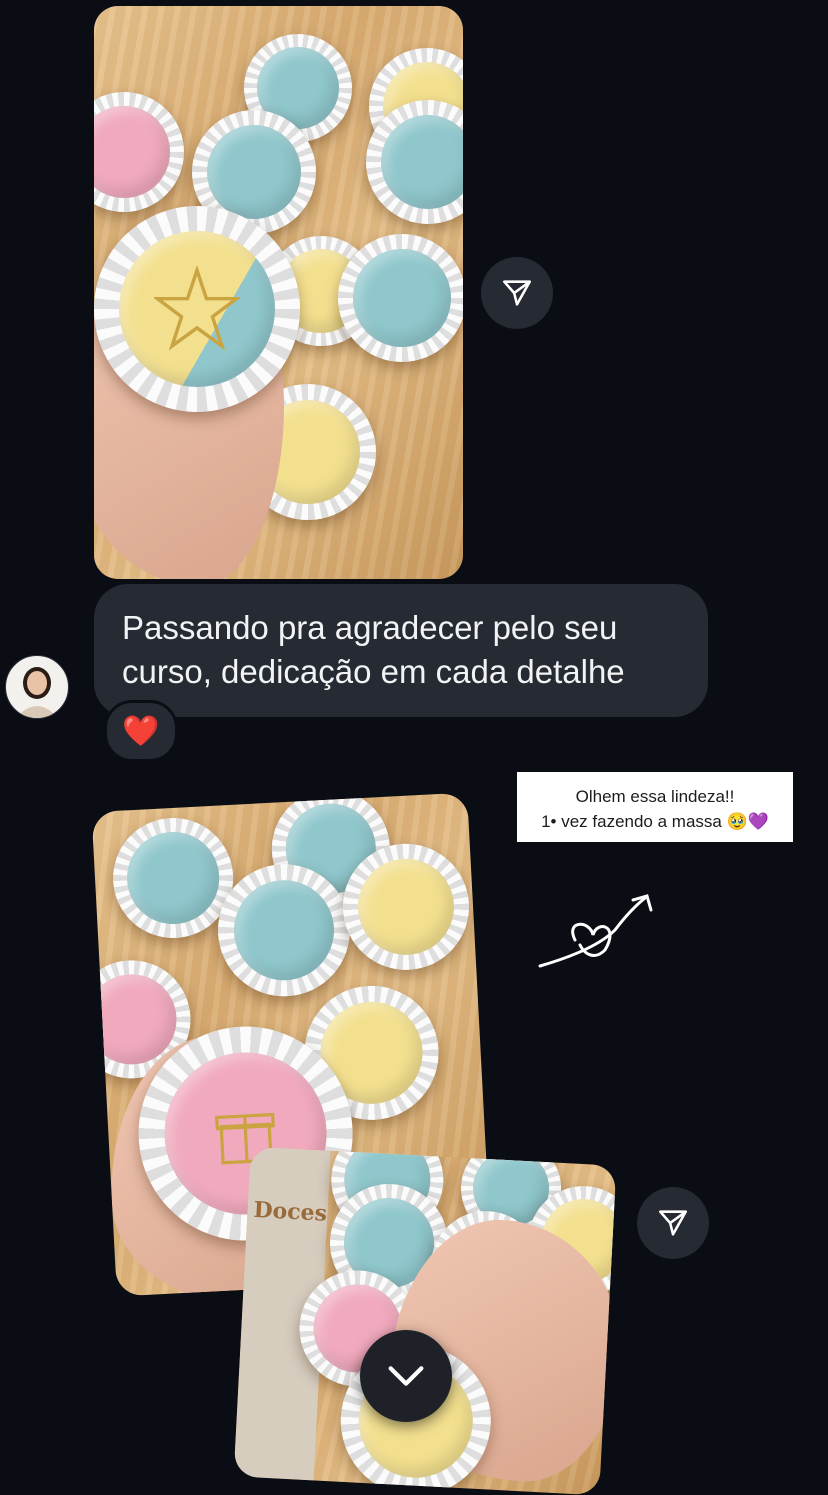 The height and width of the screenshot is (1495, 828). I want to click on sweet-held, so click(197, 309).